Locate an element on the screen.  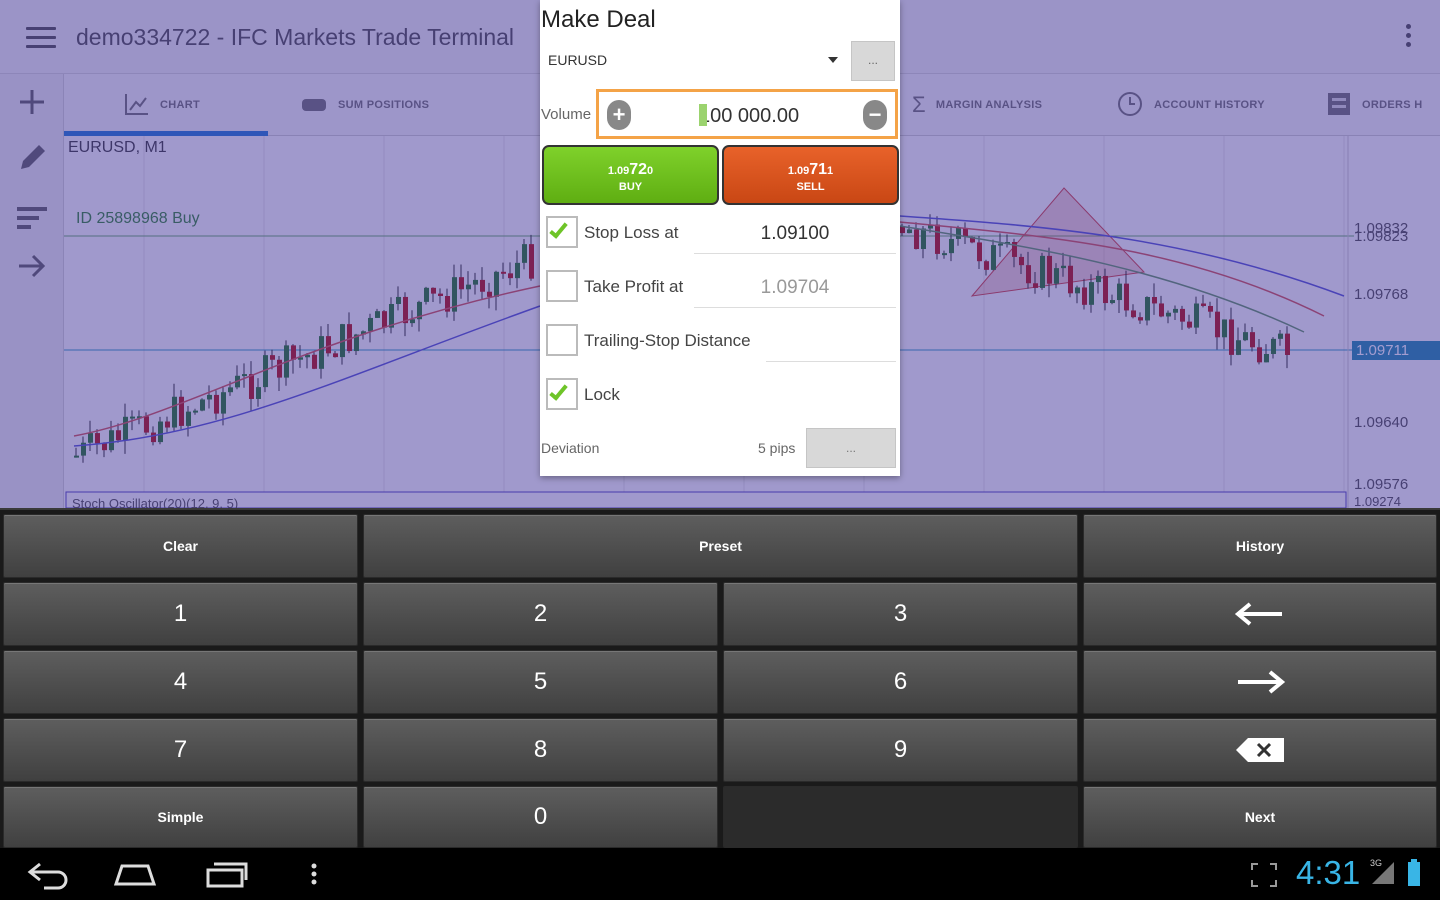
stop-loss-label: Stop Loss at is located at coordinates (631, 232).